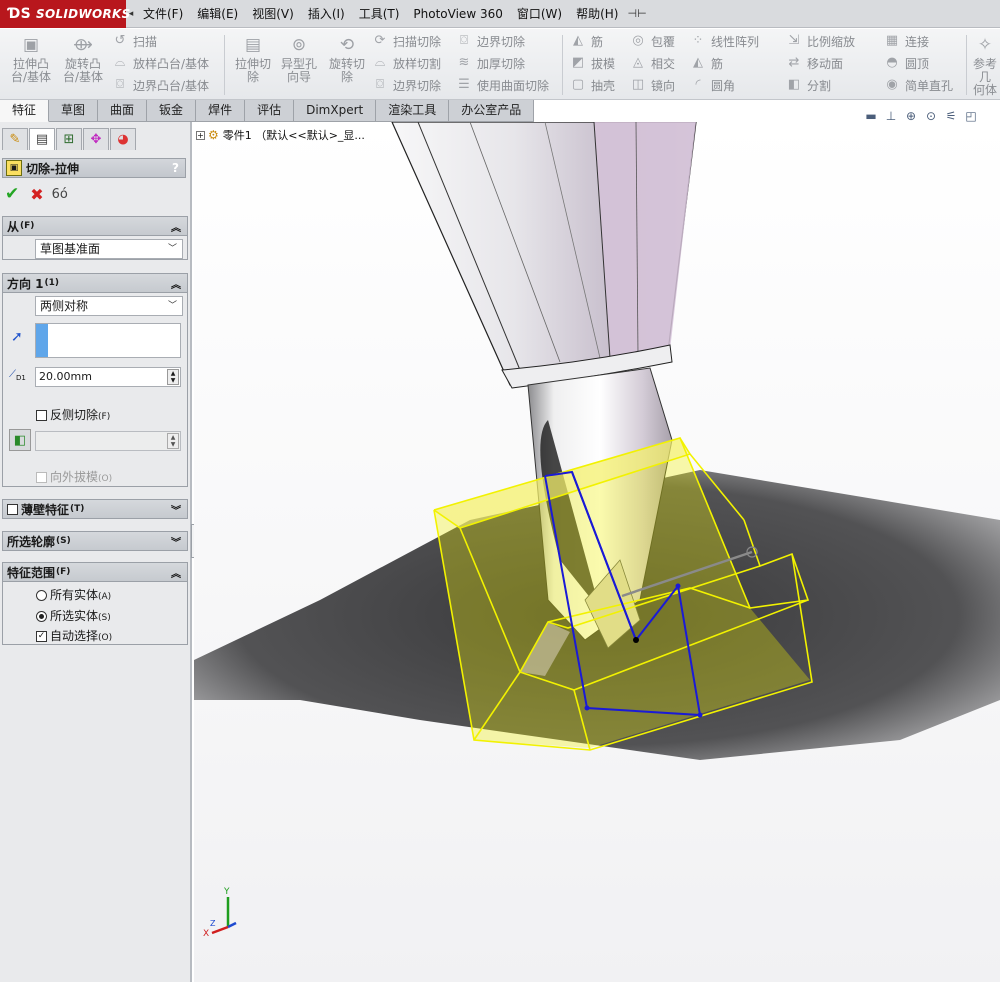 The width and height of the screenshot is (1000, 982). I want to click on intersect-button: ◬ 相交, so click(652, 63).